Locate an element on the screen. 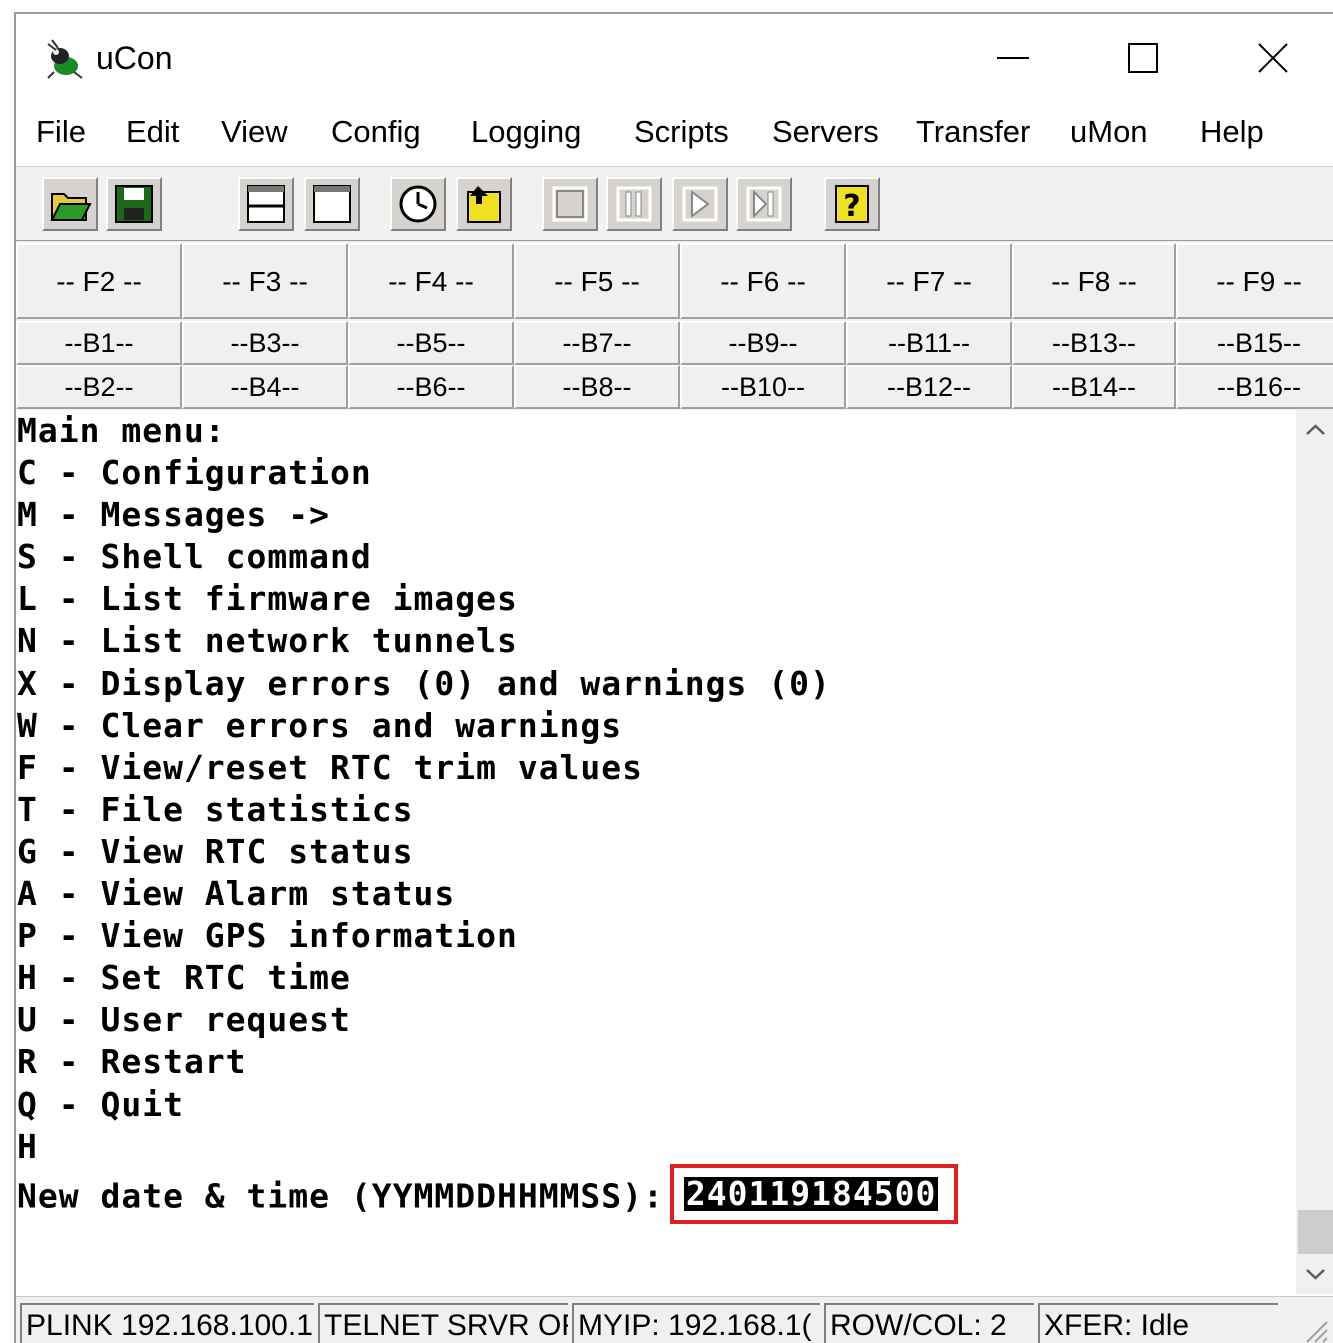  date-time-input: 240119184500 is located at coordinates (811, 1193).